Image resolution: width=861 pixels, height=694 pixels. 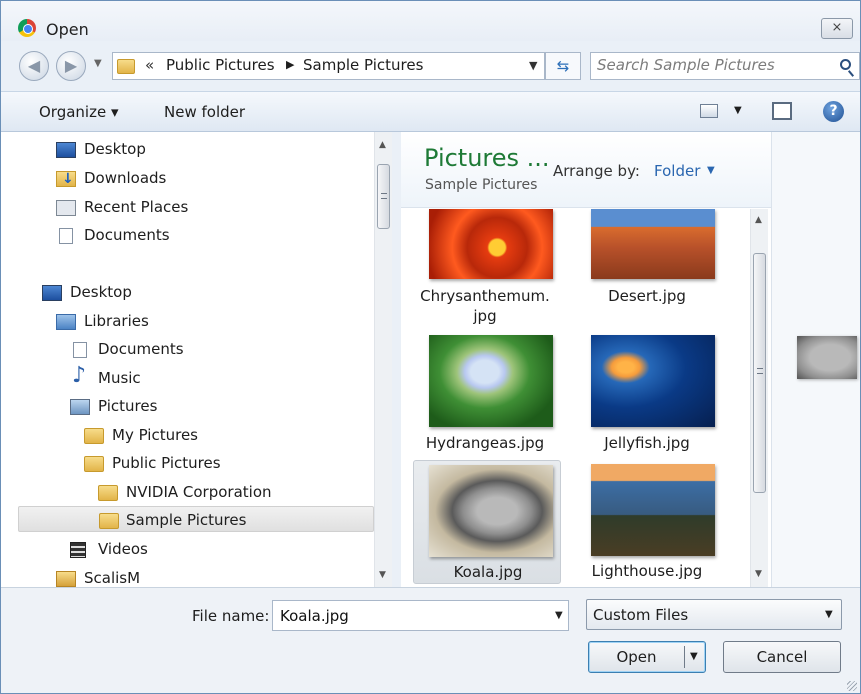 What do you see at coordinates (430, 111) in the screenshot?
I see `command-toolbar: Organize ▾ New folder ▼ ?` at bounding box center [430, 111].